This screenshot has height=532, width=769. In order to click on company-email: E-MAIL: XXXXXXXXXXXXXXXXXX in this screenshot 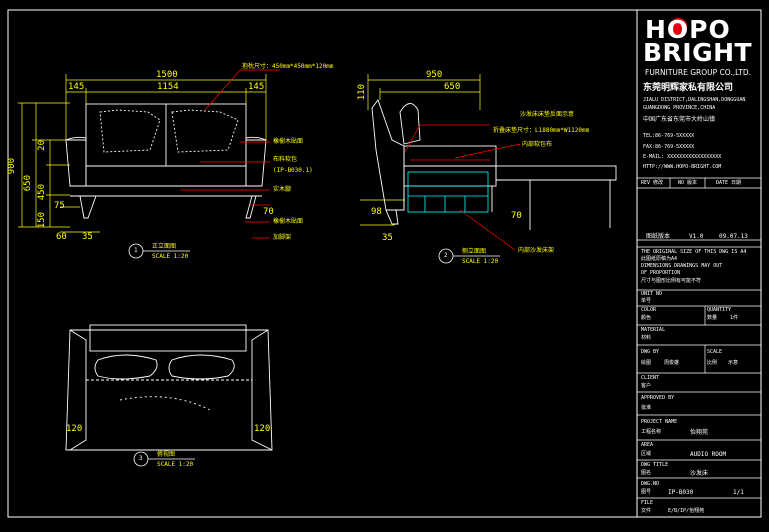, I will do `click(682, 157)`.